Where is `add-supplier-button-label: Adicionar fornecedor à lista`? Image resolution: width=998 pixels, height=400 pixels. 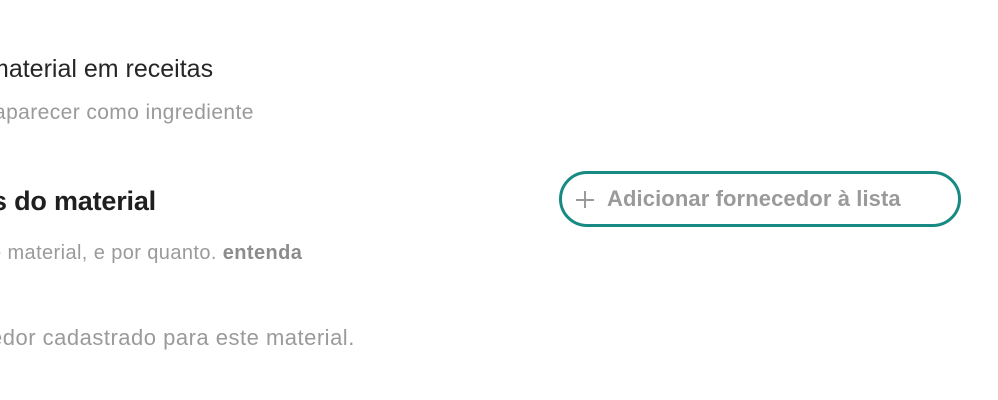
add-supplier-button-label: Adicionar fornecedor à lista is located at coordinates (754, 198).